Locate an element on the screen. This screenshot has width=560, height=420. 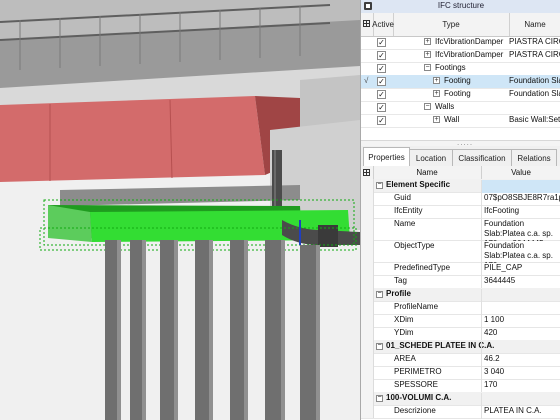
panel-title: IFC structure is located at coordinates (461, 5).